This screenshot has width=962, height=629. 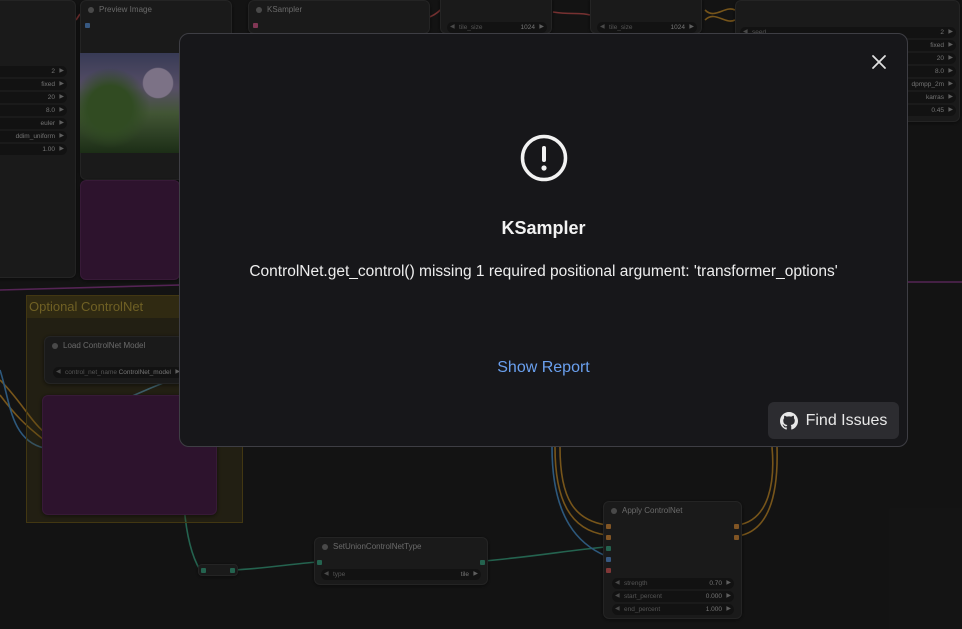 What do you see at coordinates (544, 158) in the screenshot?
I see `exclamation-circle-icon` at bounding box center [544, 158].